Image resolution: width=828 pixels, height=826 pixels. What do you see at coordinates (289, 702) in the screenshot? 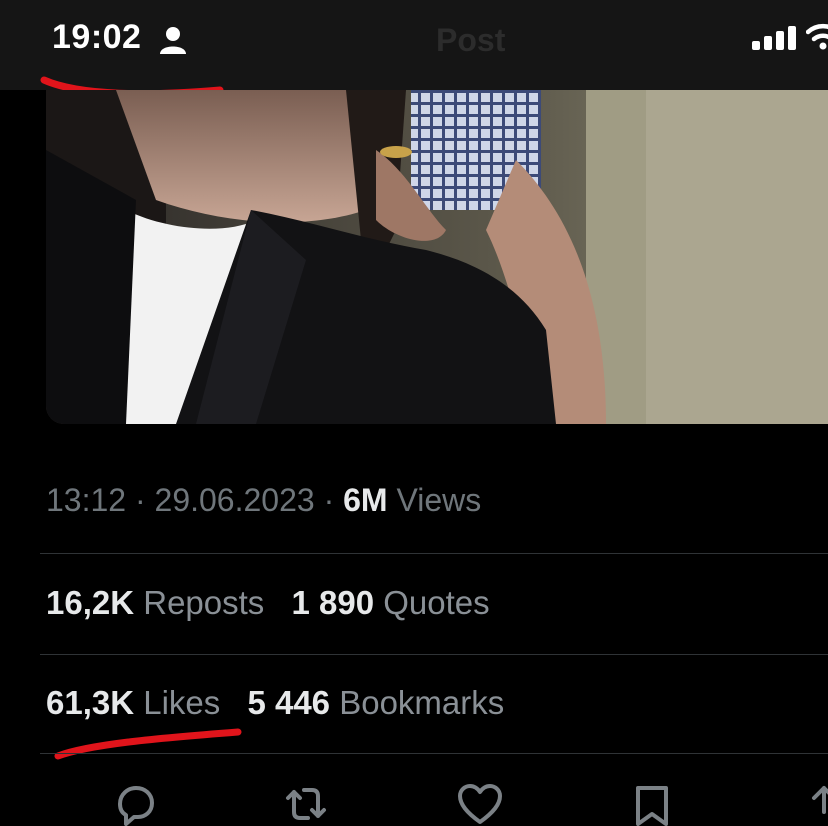
I see `bookmarks-count: 5 446` at bounding box center [289, 702].